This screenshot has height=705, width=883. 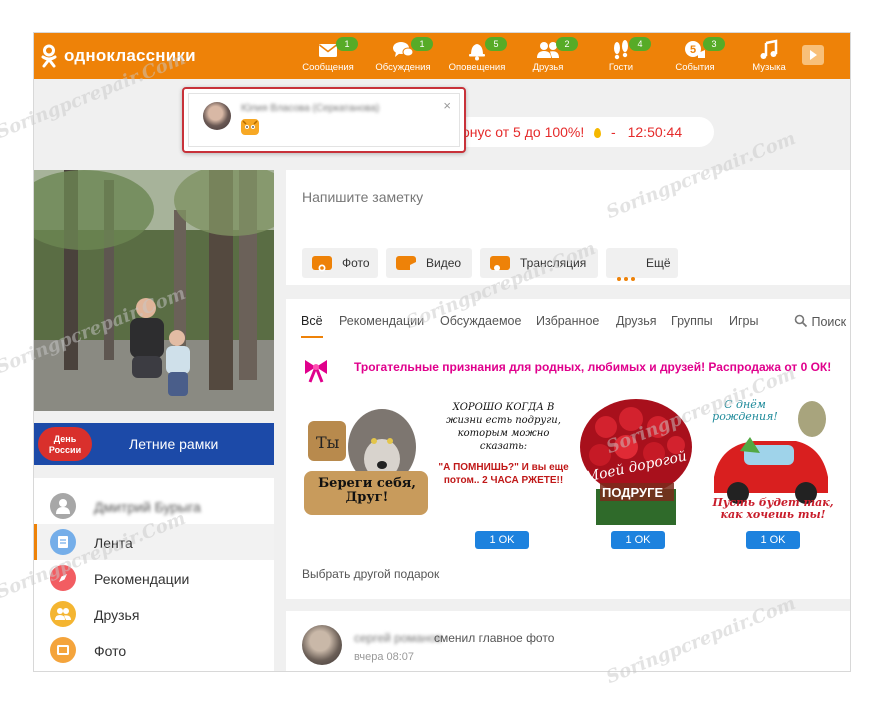 I want to click on more-dots-icon, so click(x=626, y=271).